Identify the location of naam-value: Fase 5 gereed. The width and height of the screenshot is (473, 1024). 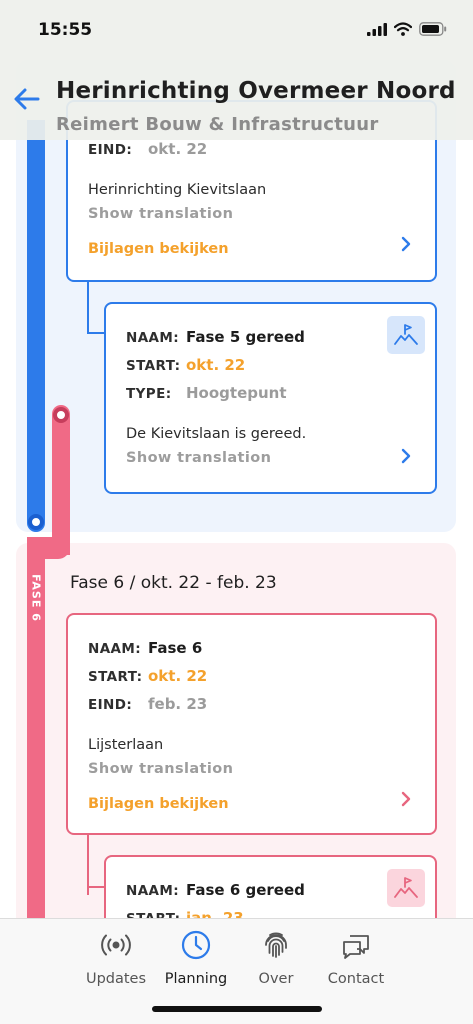
(245, 337).